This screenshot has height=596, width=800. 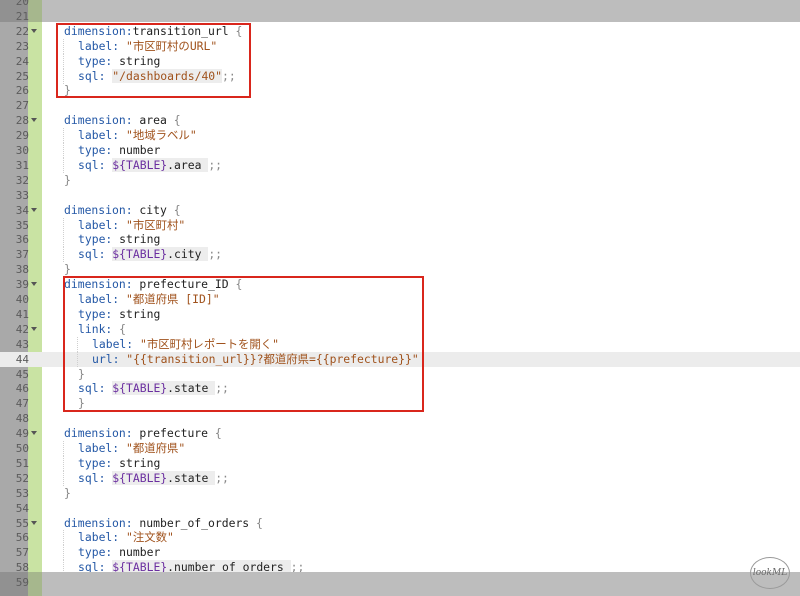 I want to click on code-line: 34 dimension: city {, so click(x=400, y=210).